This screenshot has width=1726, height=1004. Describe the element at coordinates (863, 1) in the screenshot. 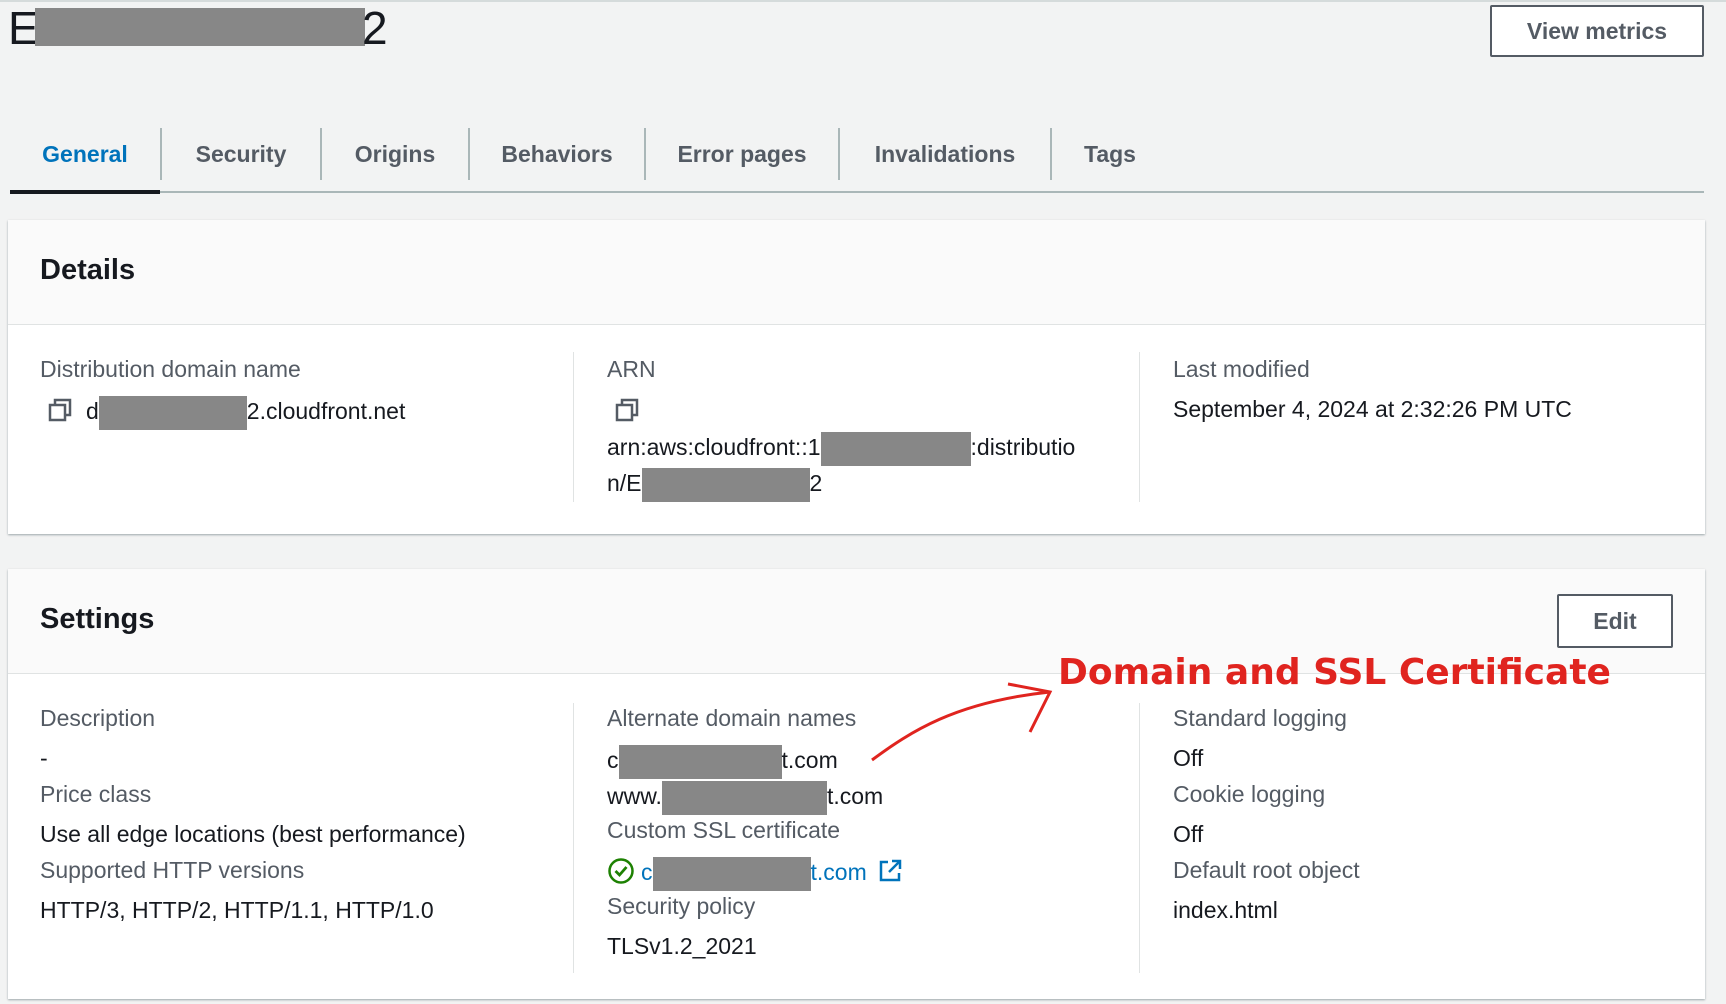

I see `top-divider` at that location.